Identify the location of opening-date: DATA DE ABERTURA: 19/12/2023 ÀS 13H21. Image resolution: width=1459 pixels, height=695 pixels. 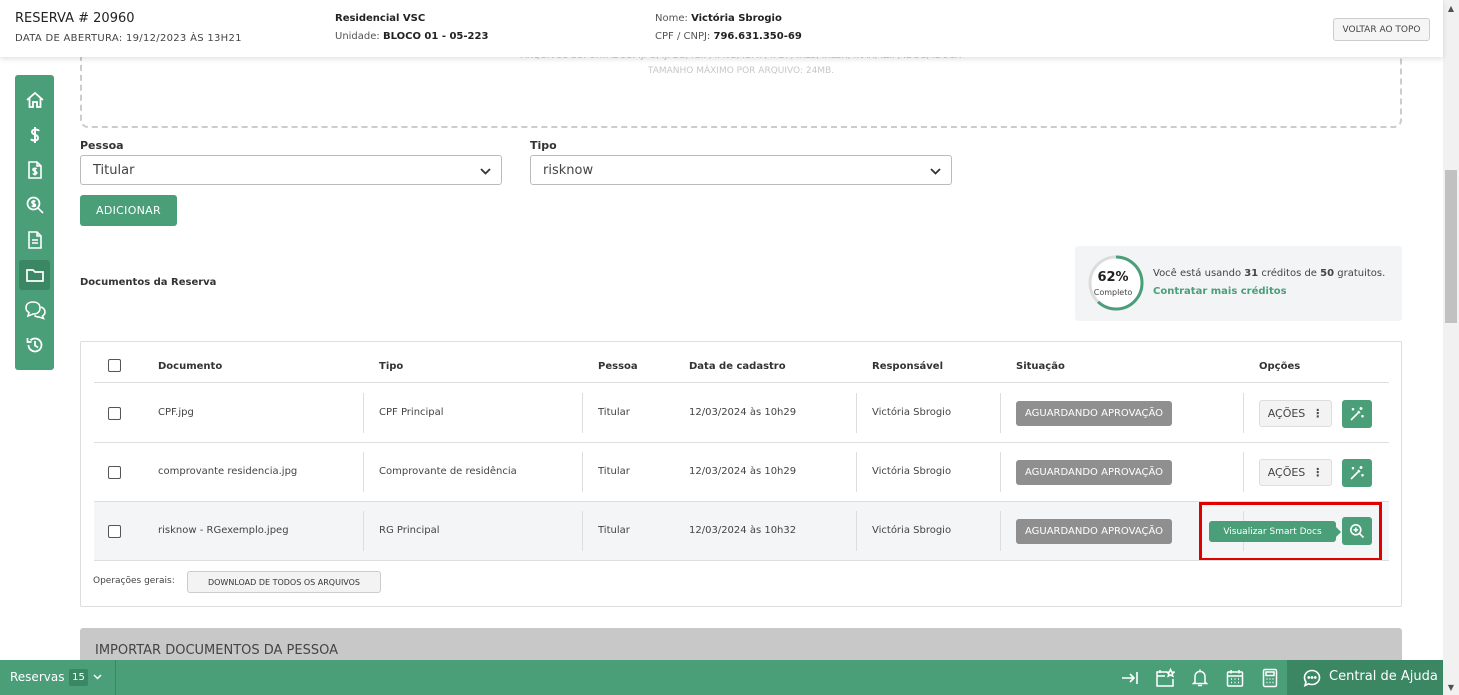
(128, 38).